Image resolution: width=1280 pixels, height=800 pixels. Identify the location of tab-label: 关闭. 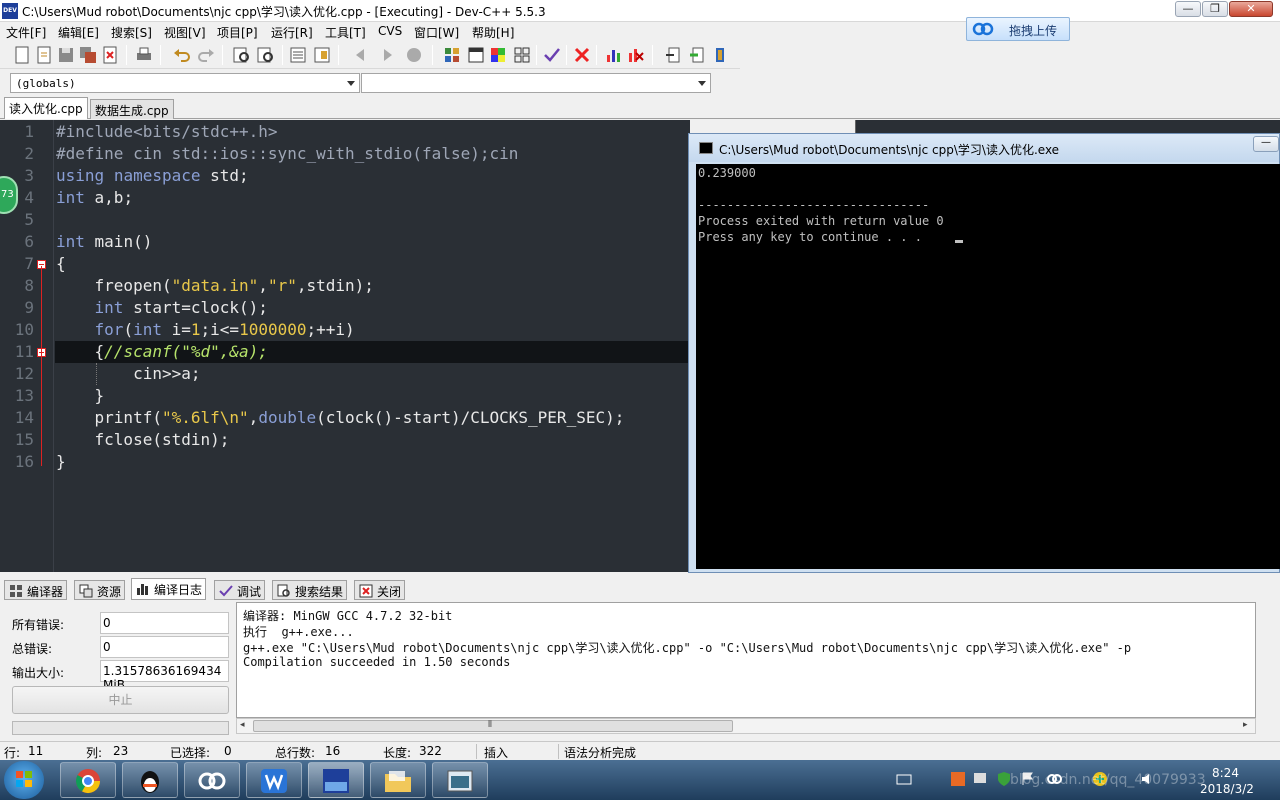
(389, 592).